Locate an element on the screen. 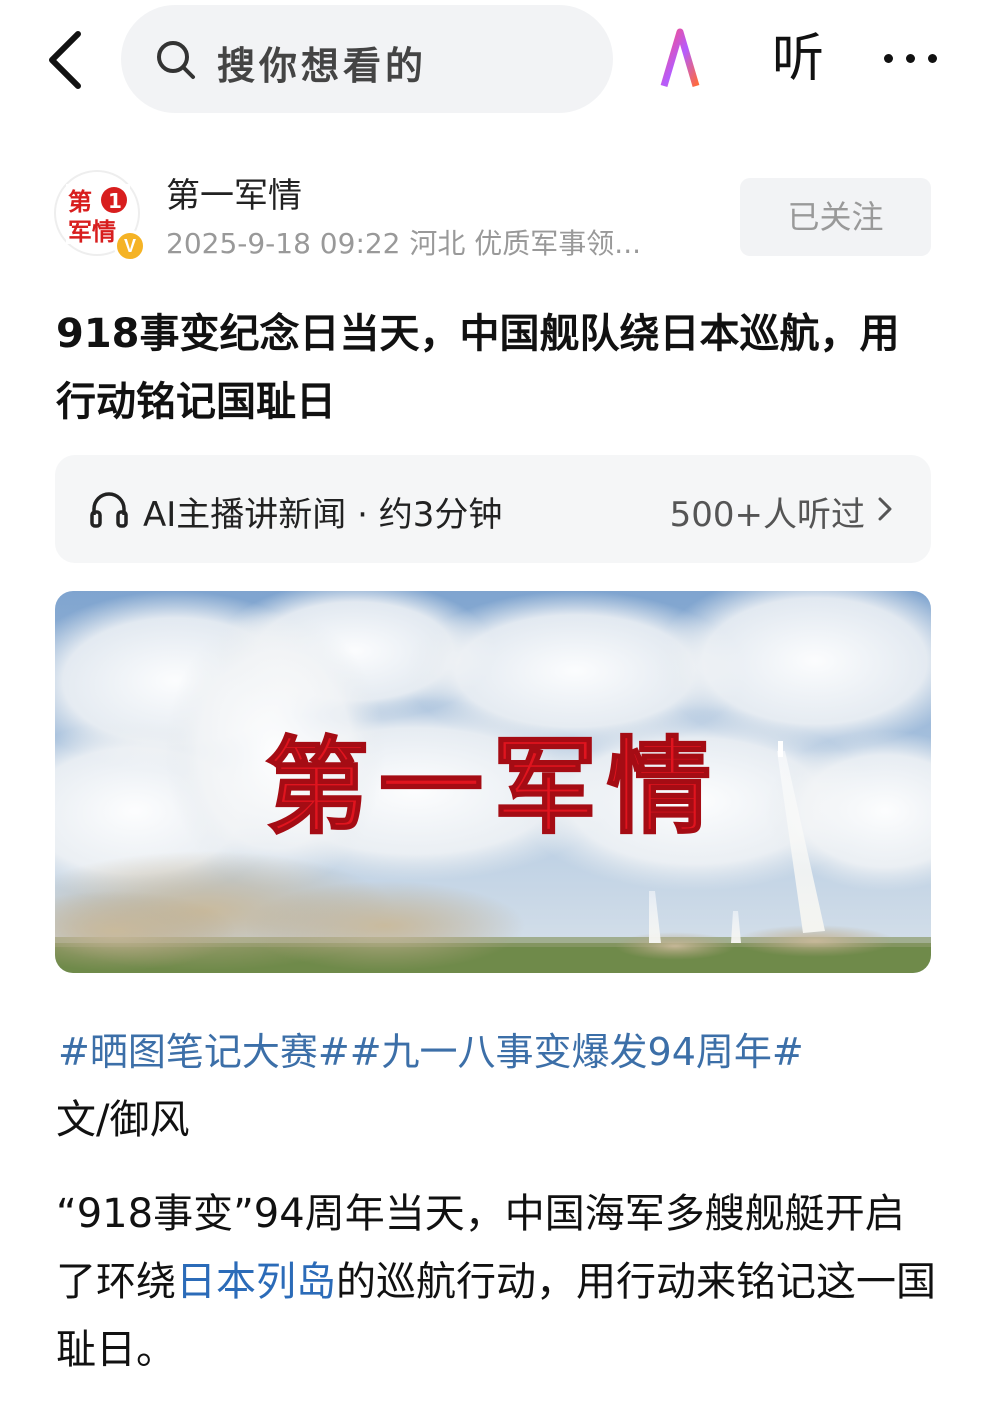  more-button is located at coordinates (910, 60).